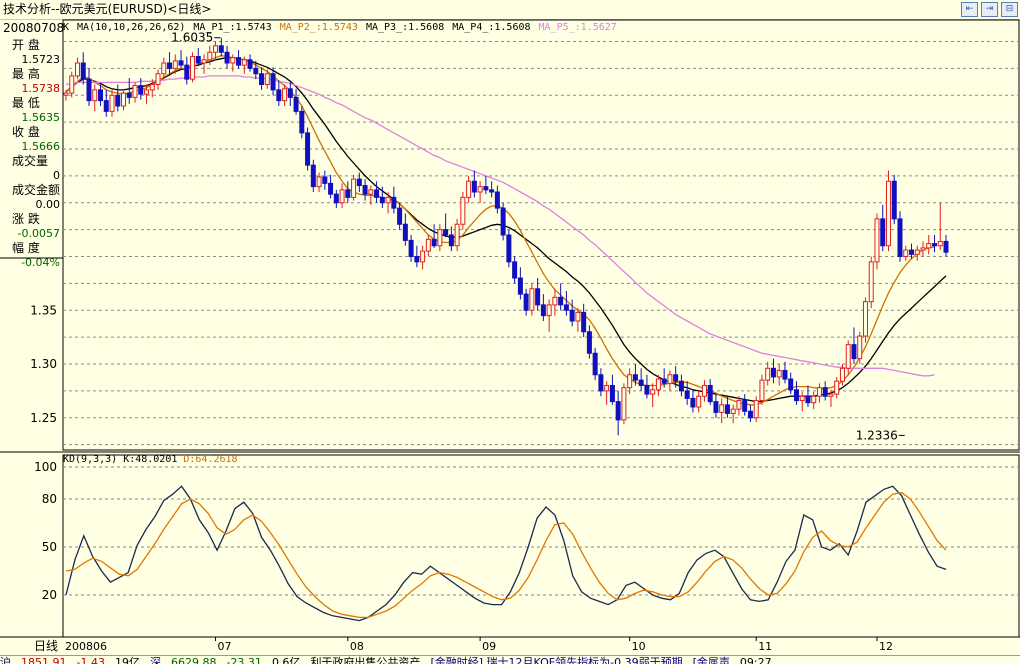 This screenshot has height=664, width=1020. I want to click on kd-y-tick-label: 80, so click(49, 499).